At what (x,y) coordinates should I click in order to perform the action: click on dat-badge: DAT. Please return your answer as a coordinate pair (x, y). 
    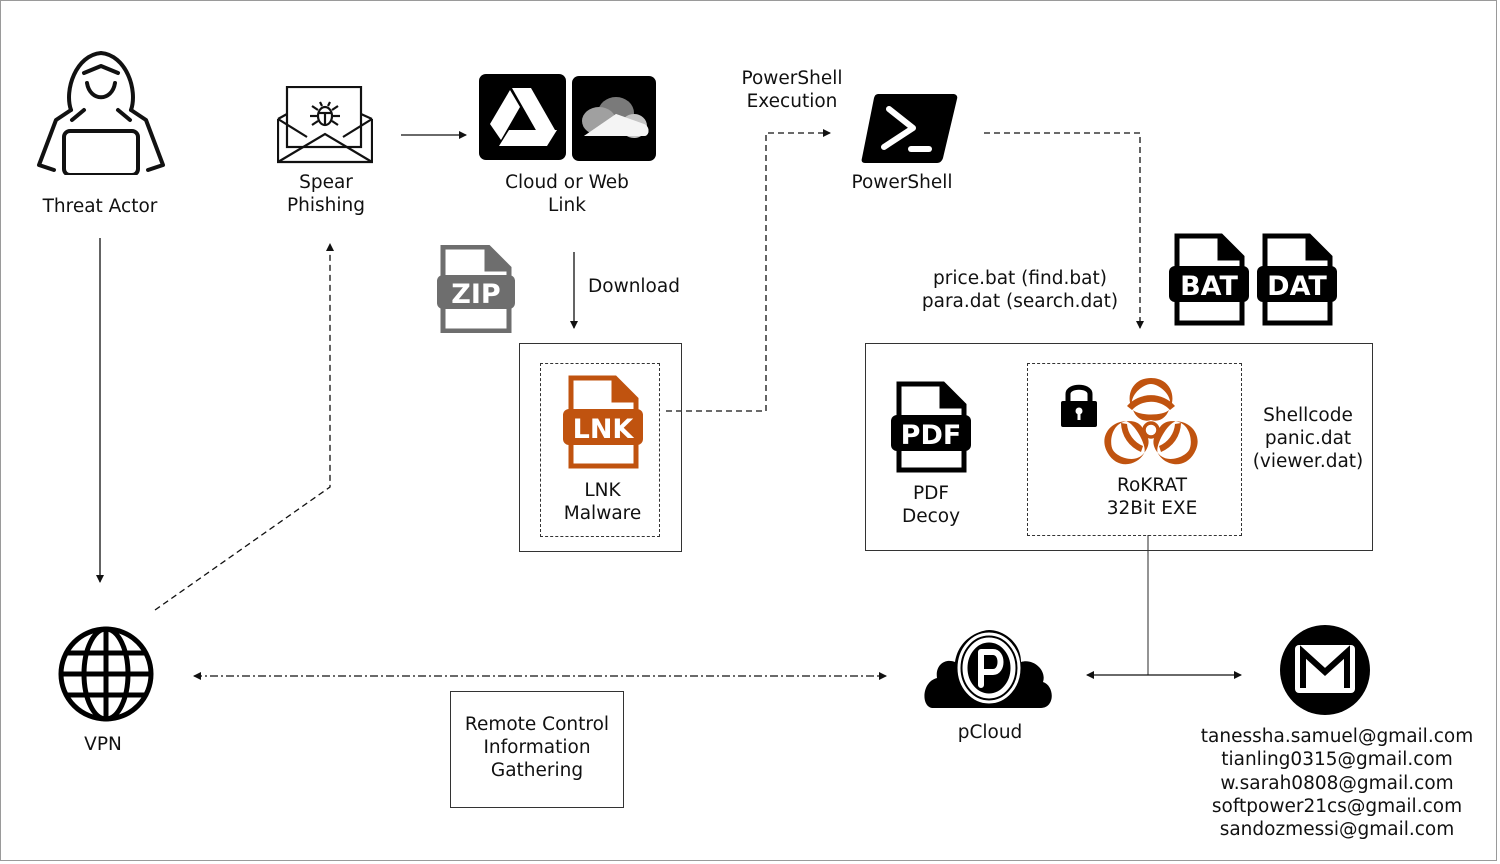
    Looking at the image, I should click on (1297, 286).